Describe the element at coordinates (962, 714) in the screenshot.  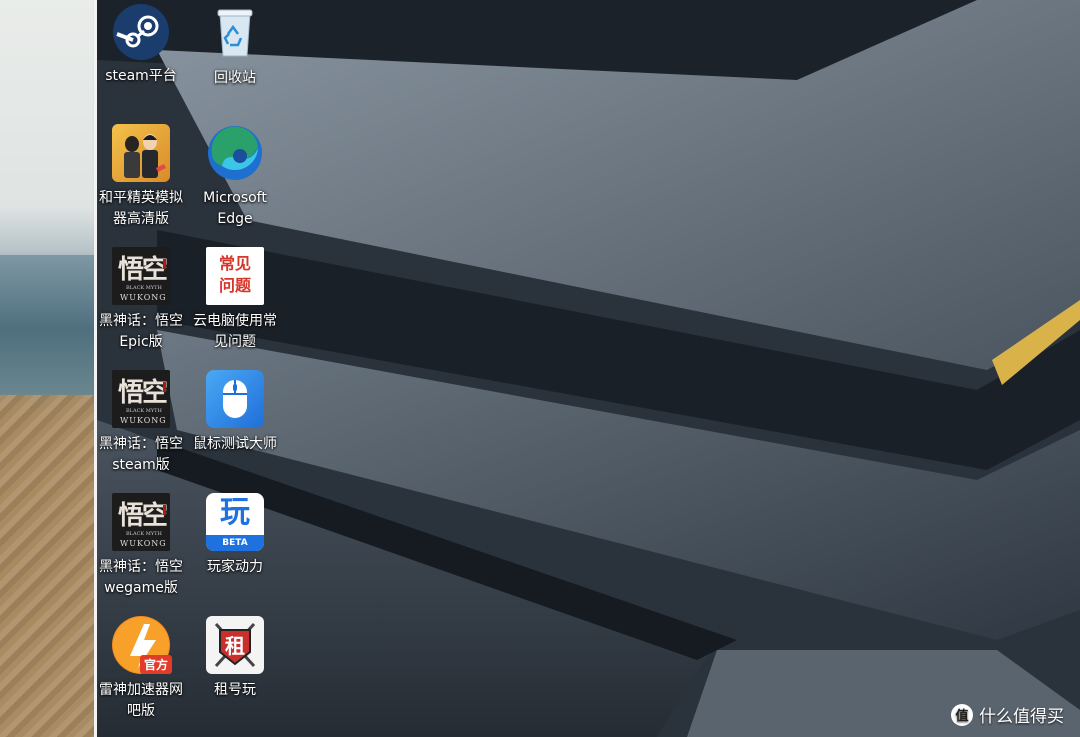
I see `watermark-logo-icon: 值` at that location.